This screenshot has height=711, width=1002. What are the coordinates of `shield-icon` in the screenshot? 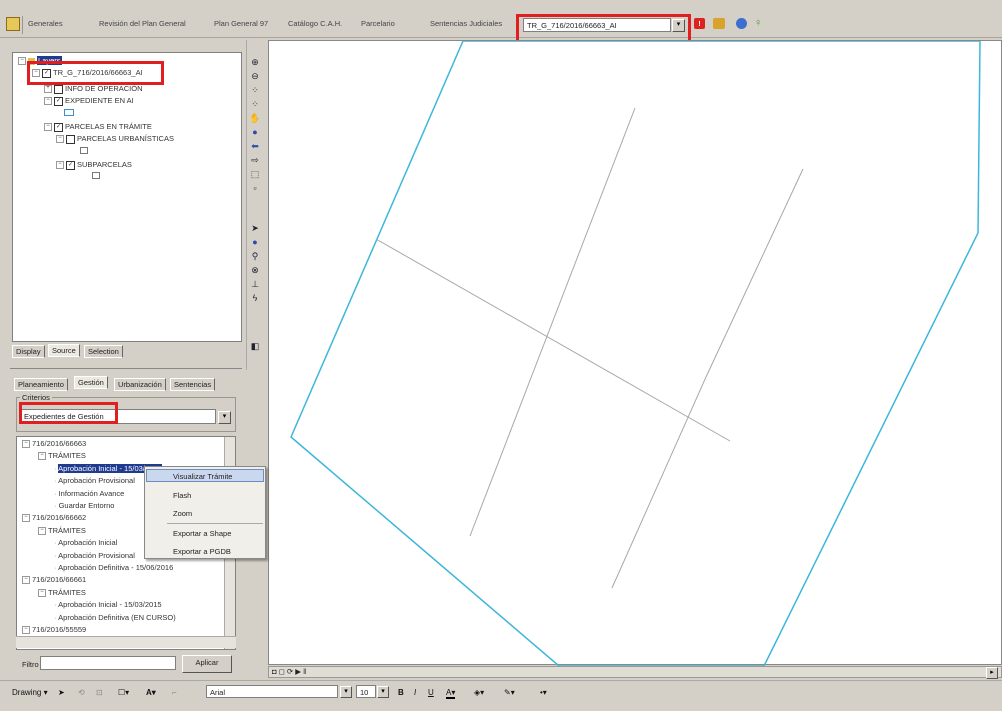 It's located at (741, 23).